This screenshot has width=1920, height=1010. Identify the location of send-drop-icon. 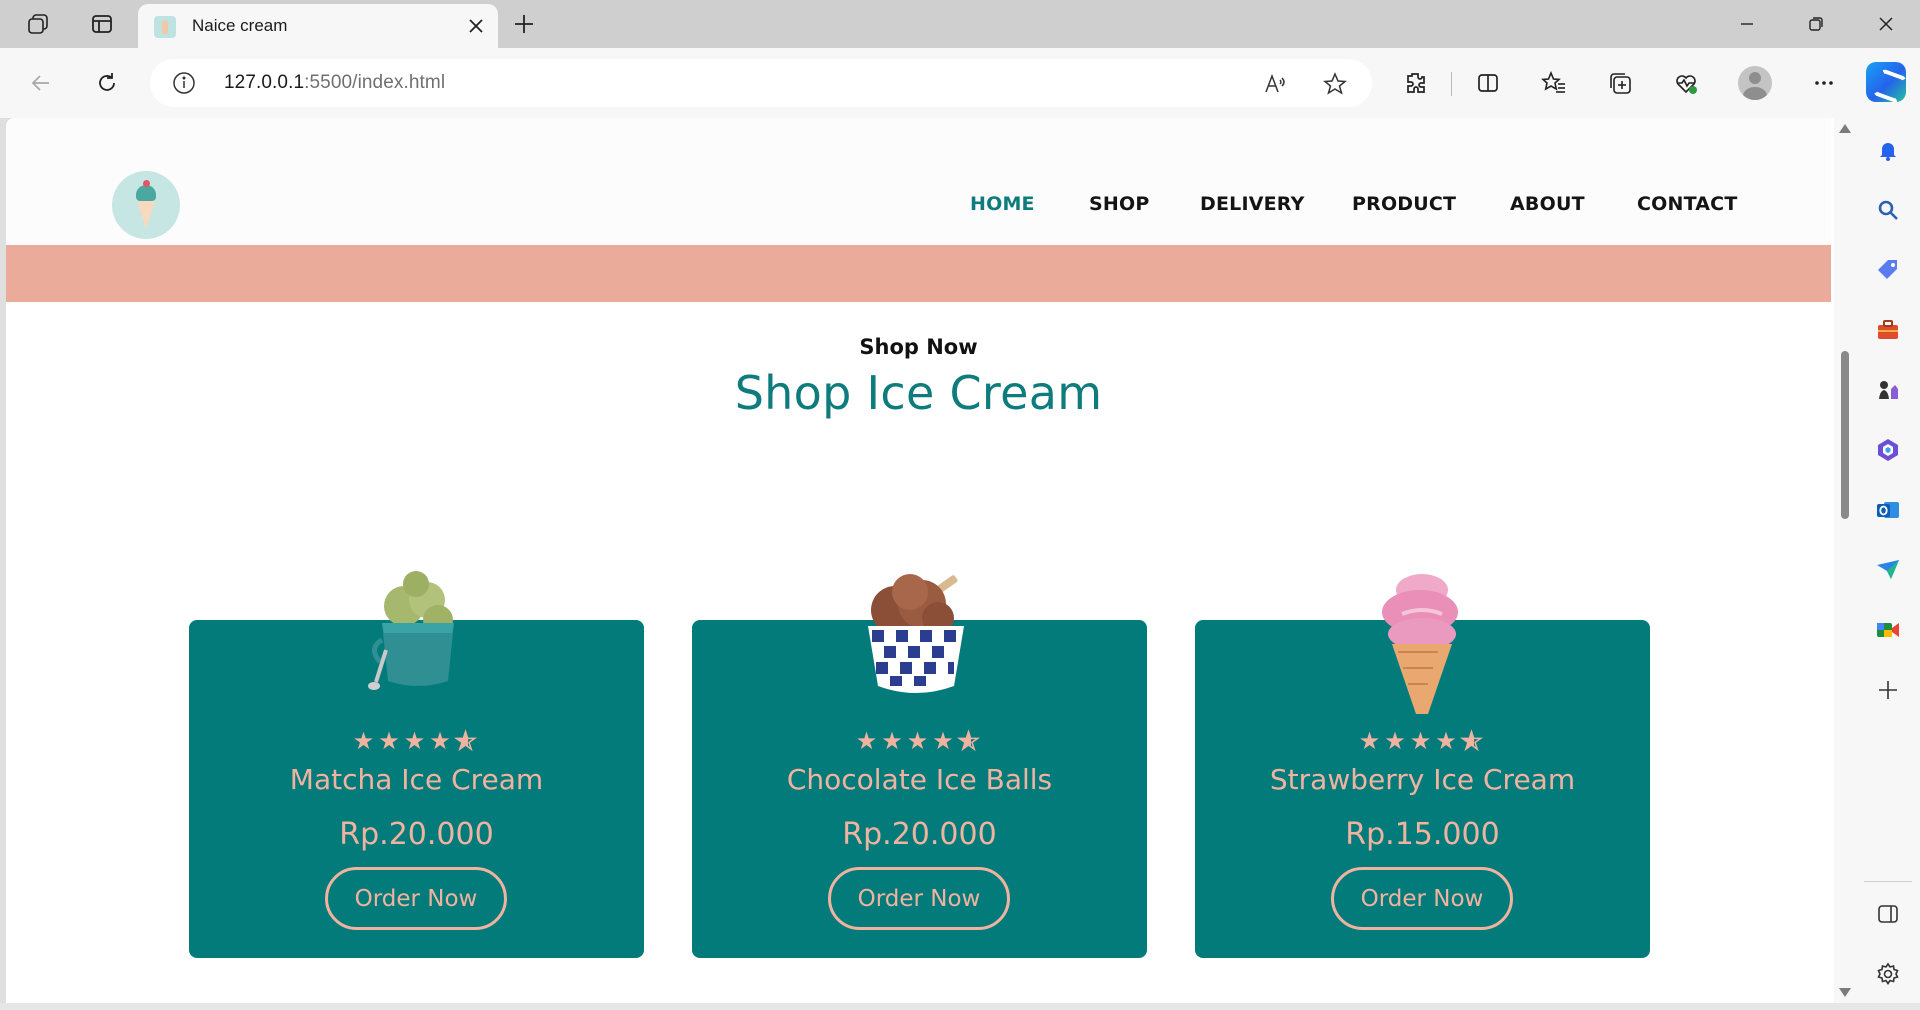
(1888, 570).